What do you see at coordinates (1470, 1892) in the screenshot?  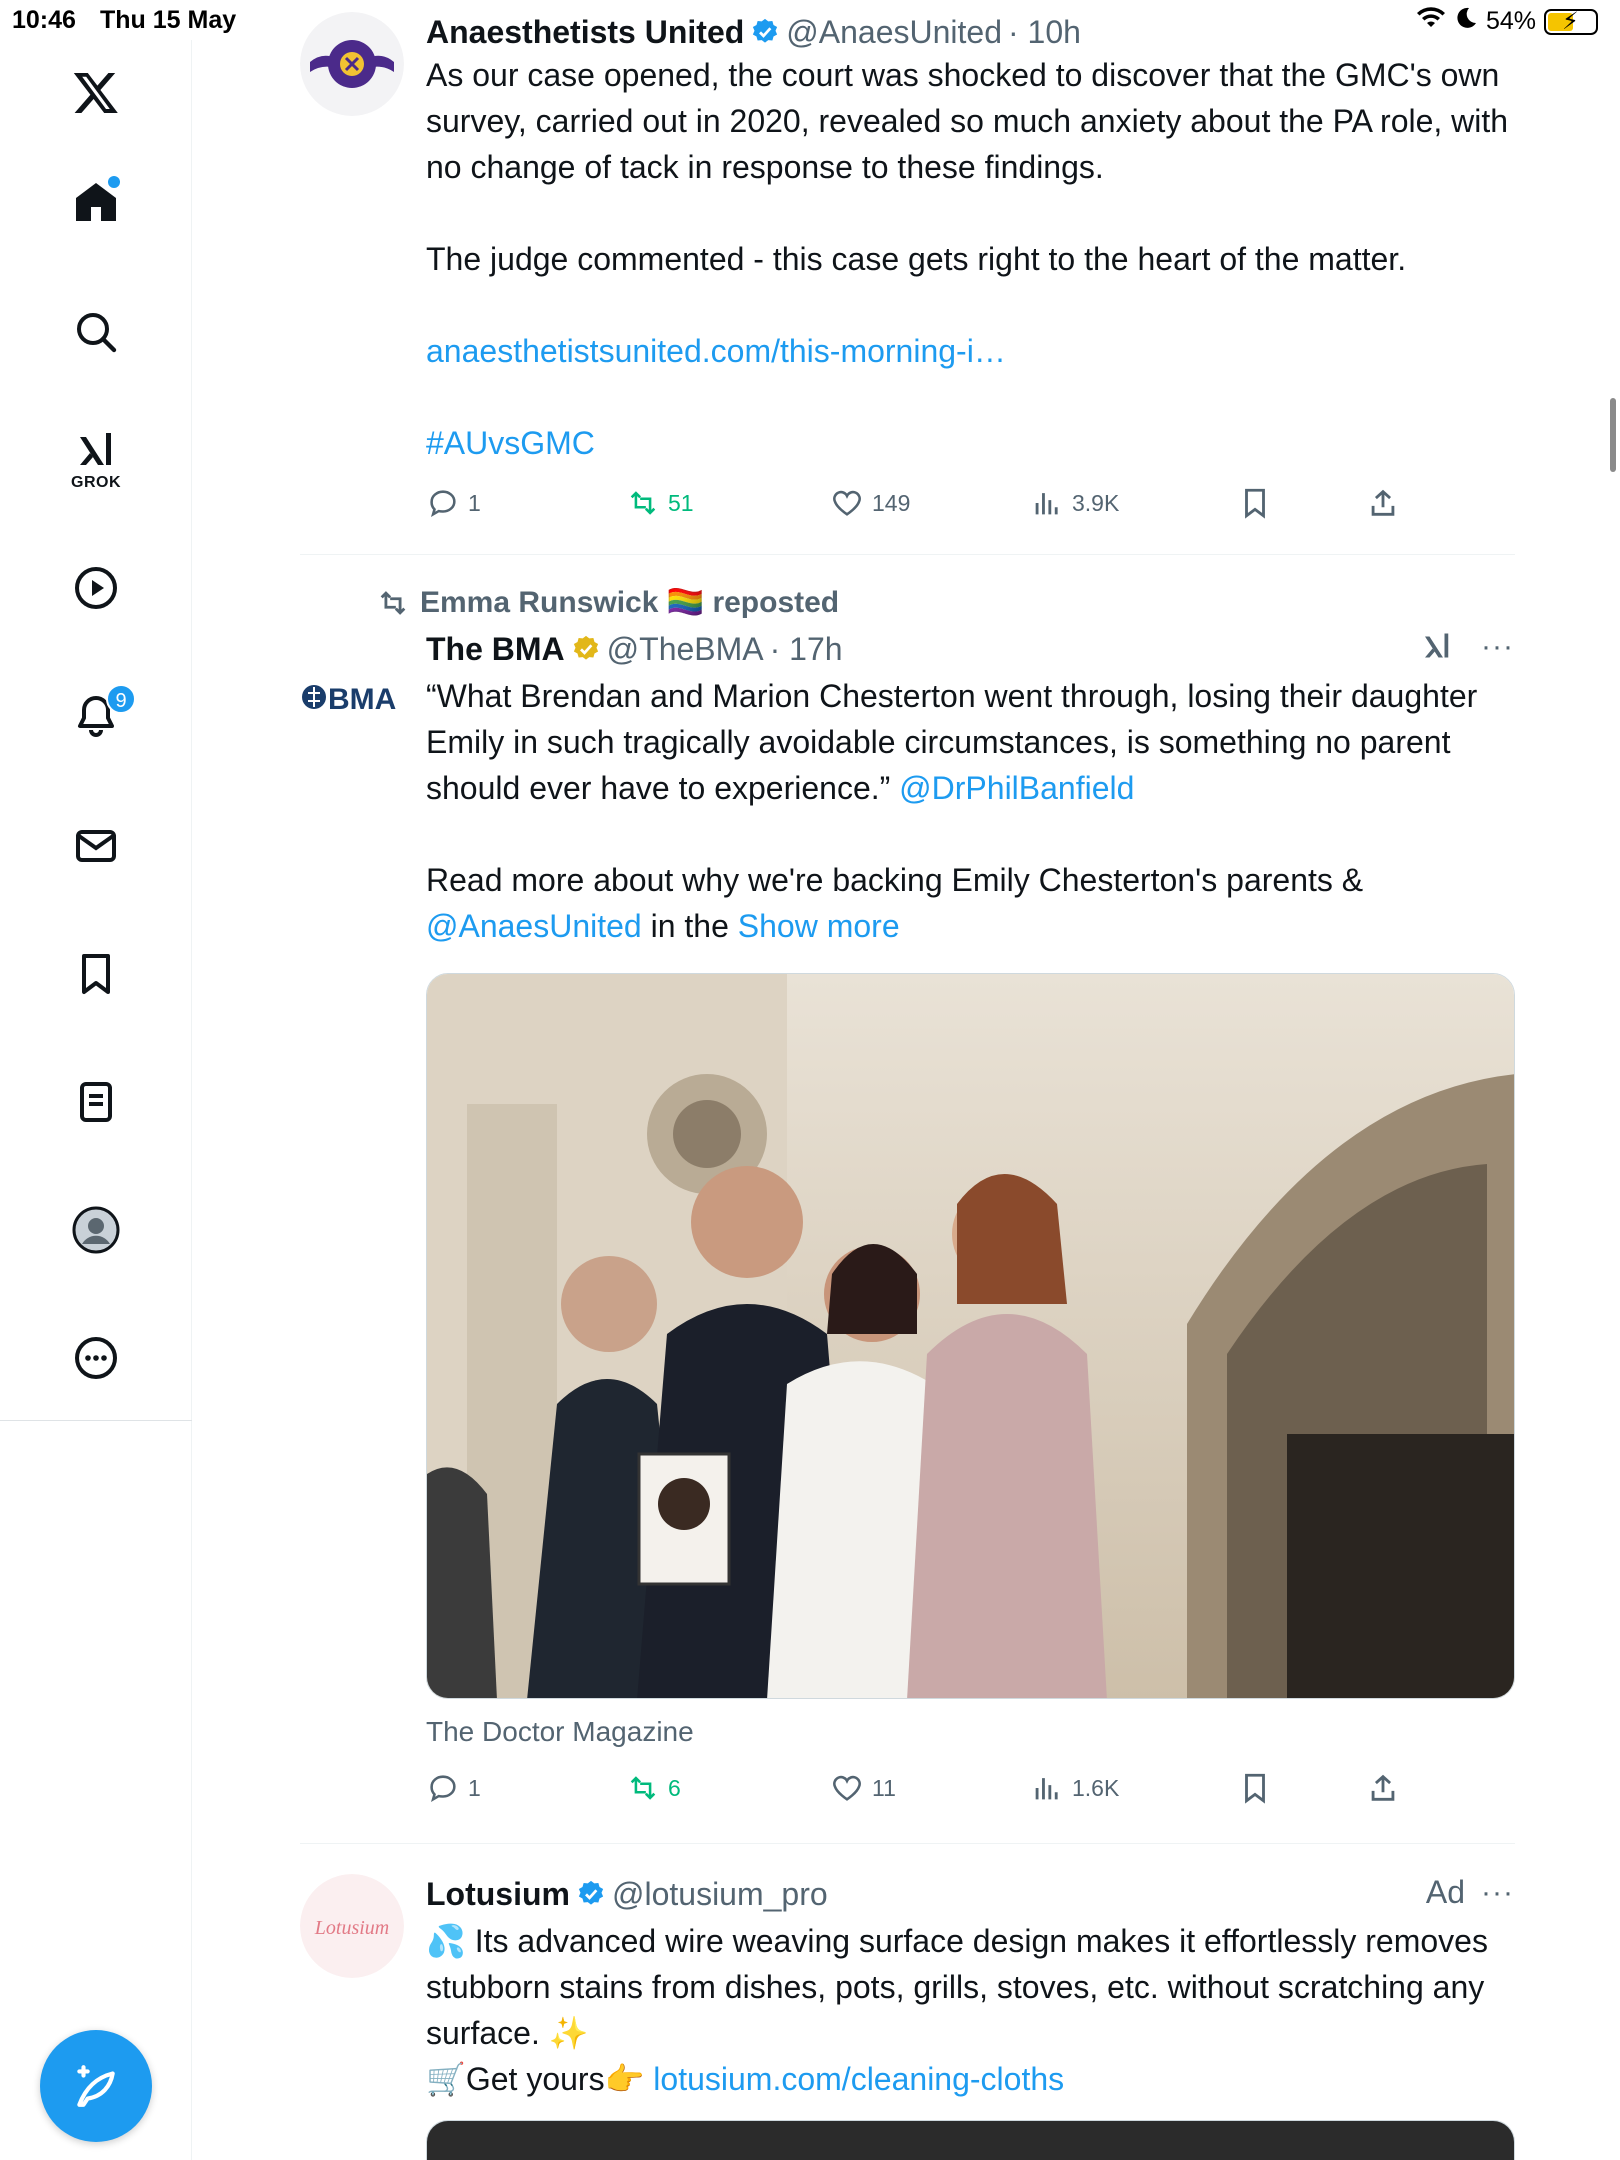 I see `ad-label-row: Ad ···` at bounding box center [1470, 1892].